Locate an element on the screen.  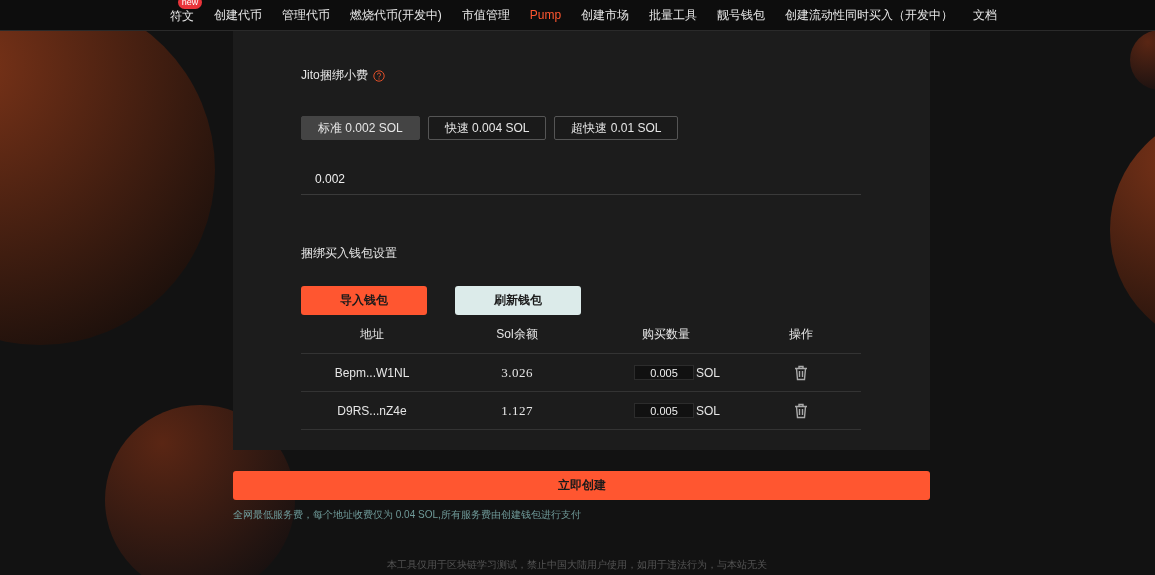
nav-link: 文档 is located at coordinates (985, 15).